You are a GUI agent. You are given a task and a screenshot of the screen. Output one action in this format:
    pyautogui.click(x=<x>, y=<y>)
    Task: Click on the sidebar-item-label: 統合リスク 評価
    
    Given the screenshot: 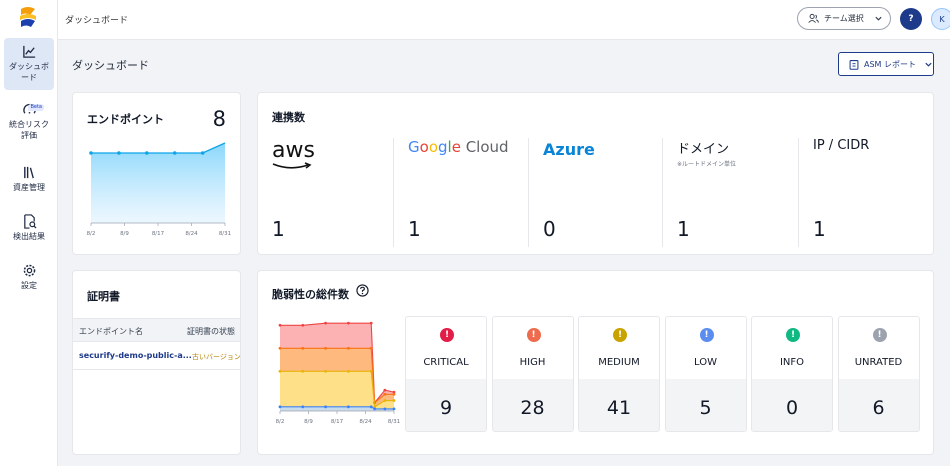 What is the action you would take?
    pyautogui.click(x=29, y=130)
    